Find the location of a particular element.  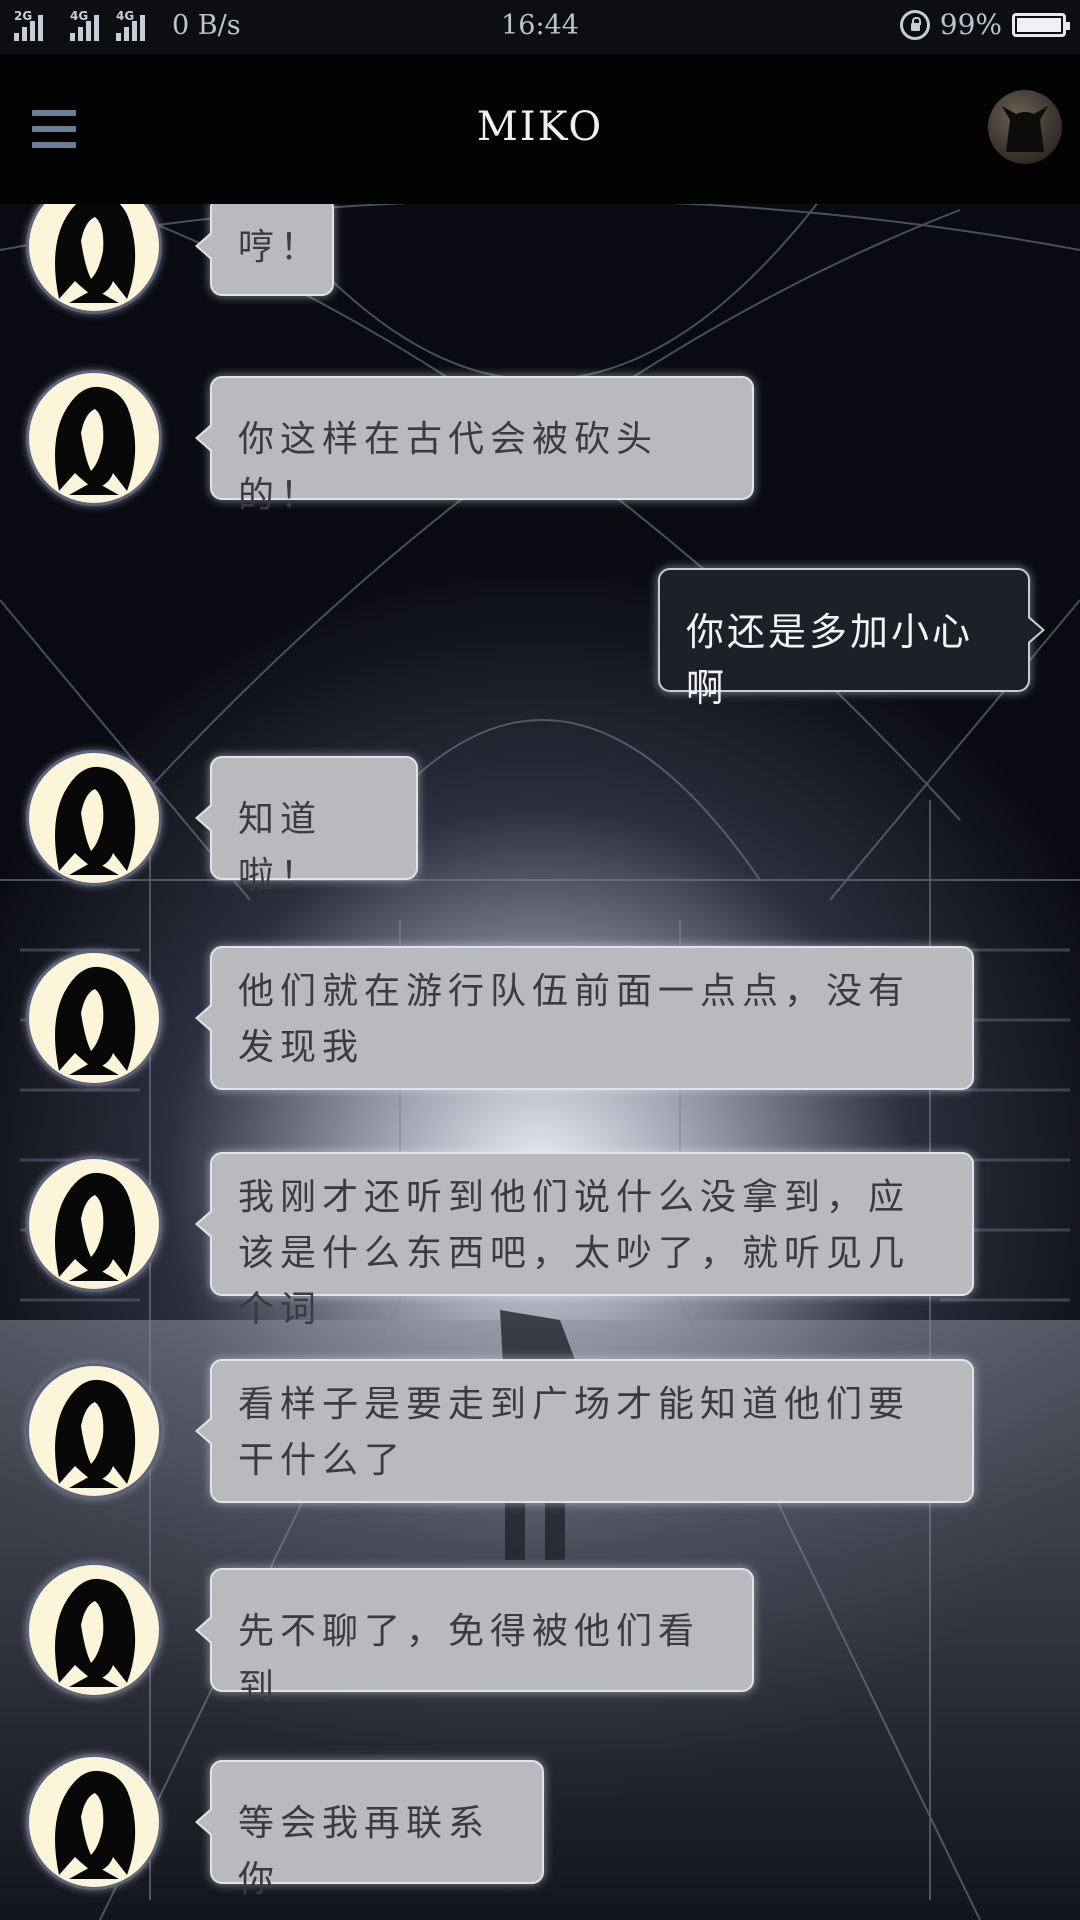

incoming-message: 先不聊了，免得被他们看到 is located at coordinates (540, 1635).